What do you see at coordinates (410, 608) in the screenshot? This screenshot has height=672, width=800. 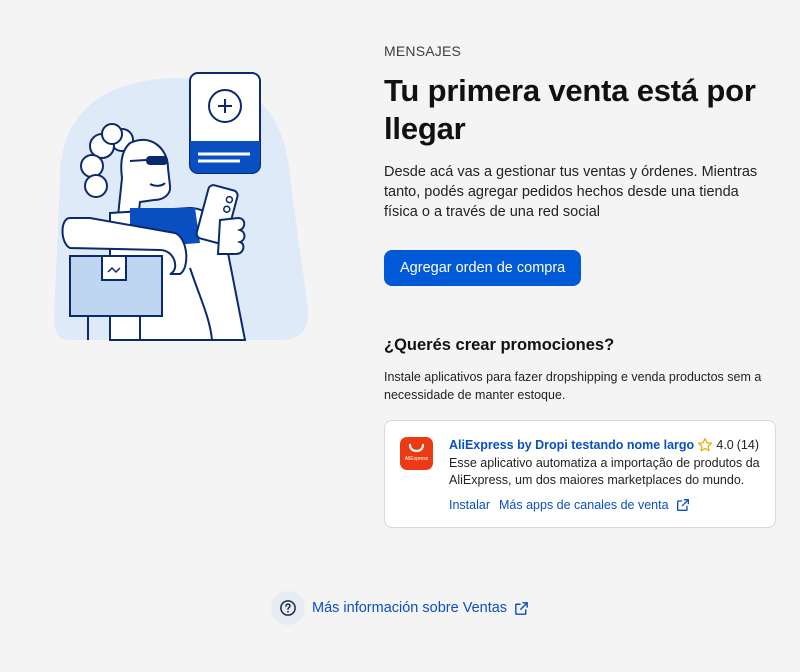 I see `more-info-label: Más información sobre Ventas` at bounding box center [410, 608].